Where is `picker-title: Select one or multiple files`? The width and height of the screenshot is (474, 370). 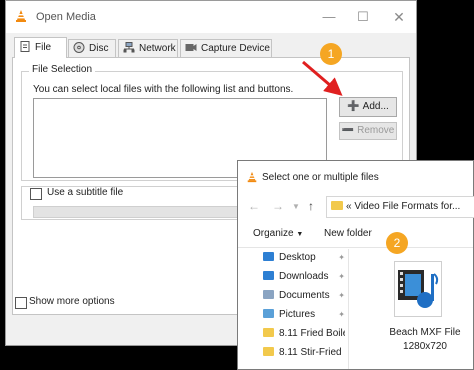 picker-title: Select one or multiple files is located at coordinates (320, 177).